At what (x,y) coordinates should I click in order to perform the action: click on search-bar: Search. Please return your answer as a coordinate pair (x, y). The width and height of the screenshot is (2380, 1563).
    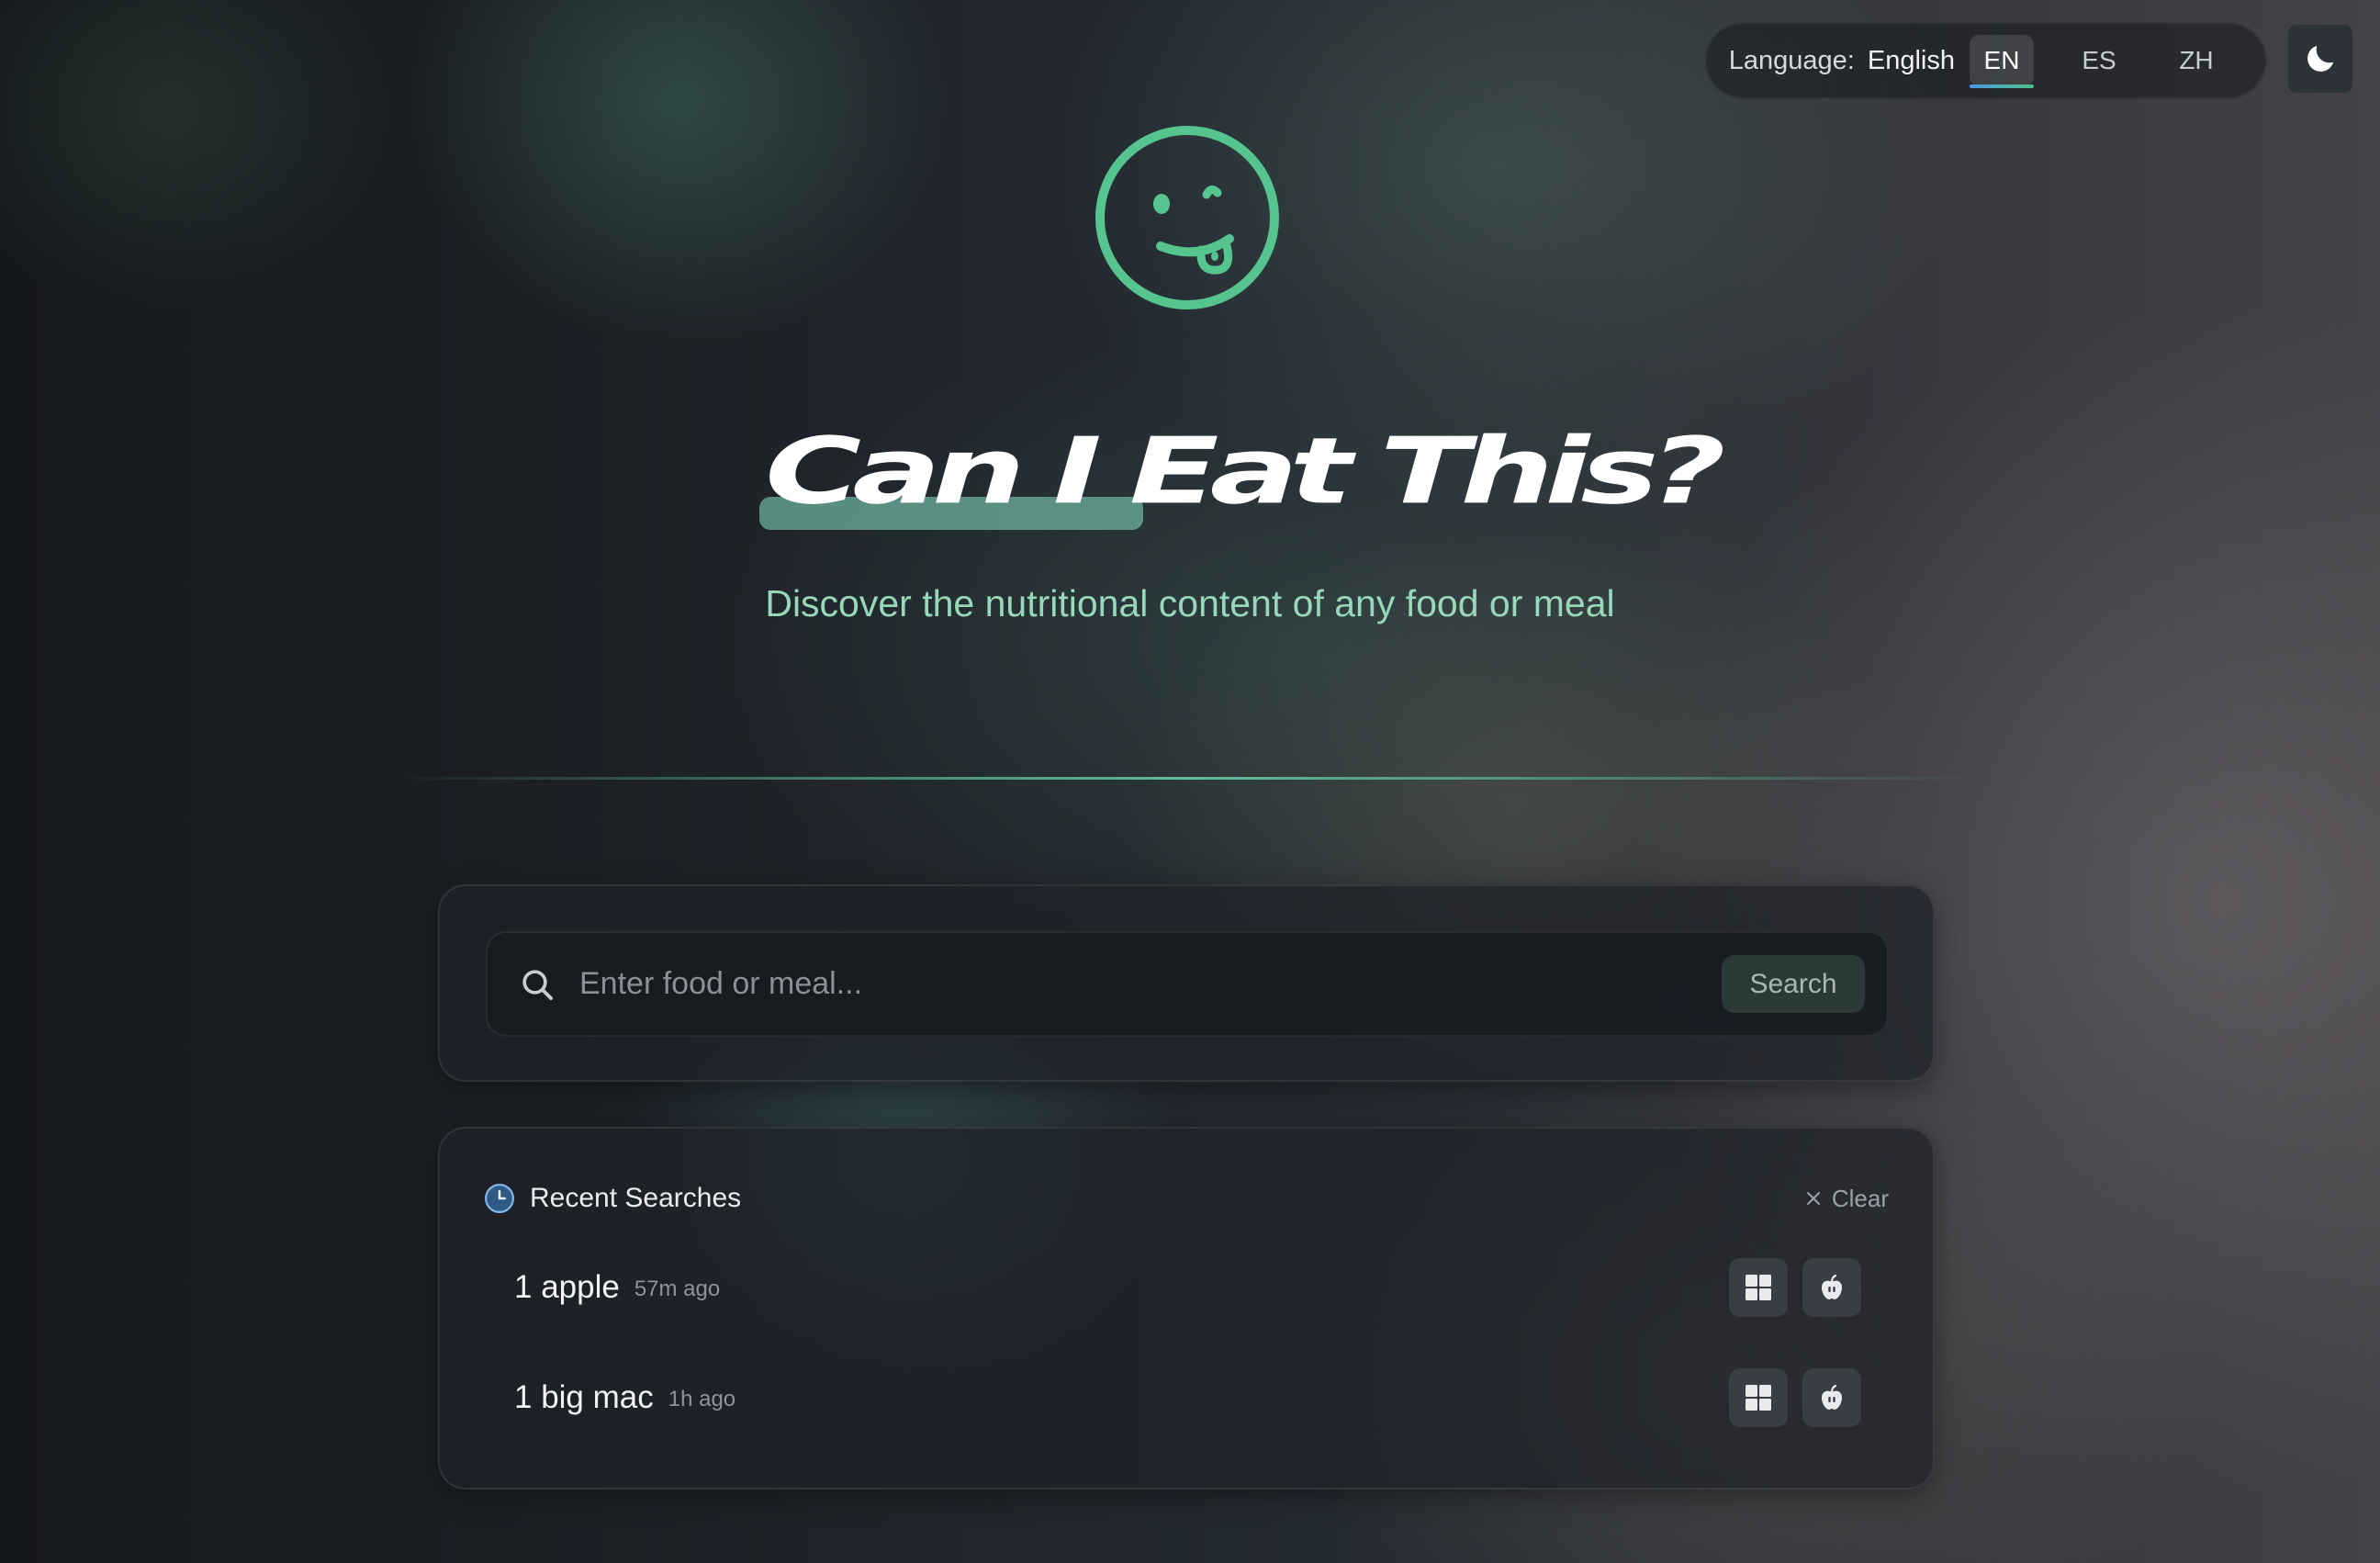
    Looking at the image, I should click on (1187, 984).